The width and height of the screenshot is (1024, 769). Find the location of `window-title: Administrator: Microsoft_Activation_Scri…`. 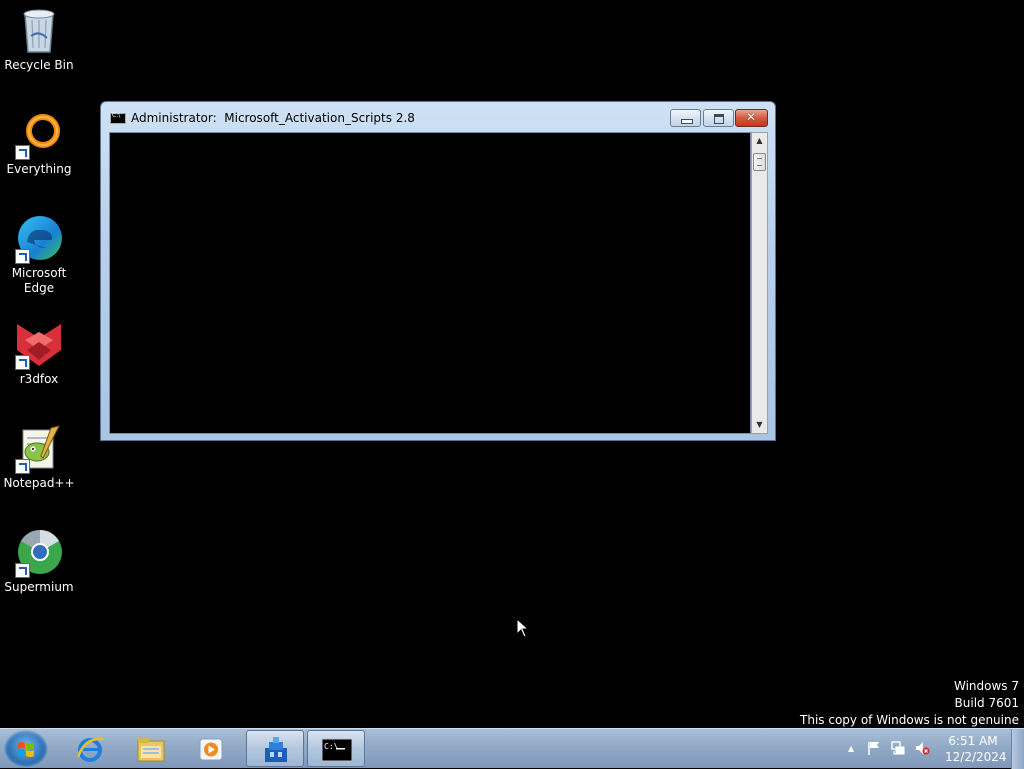

window-title: Administrator: Microsoft_Activation_Scri… is located at coordinates (273, 118).